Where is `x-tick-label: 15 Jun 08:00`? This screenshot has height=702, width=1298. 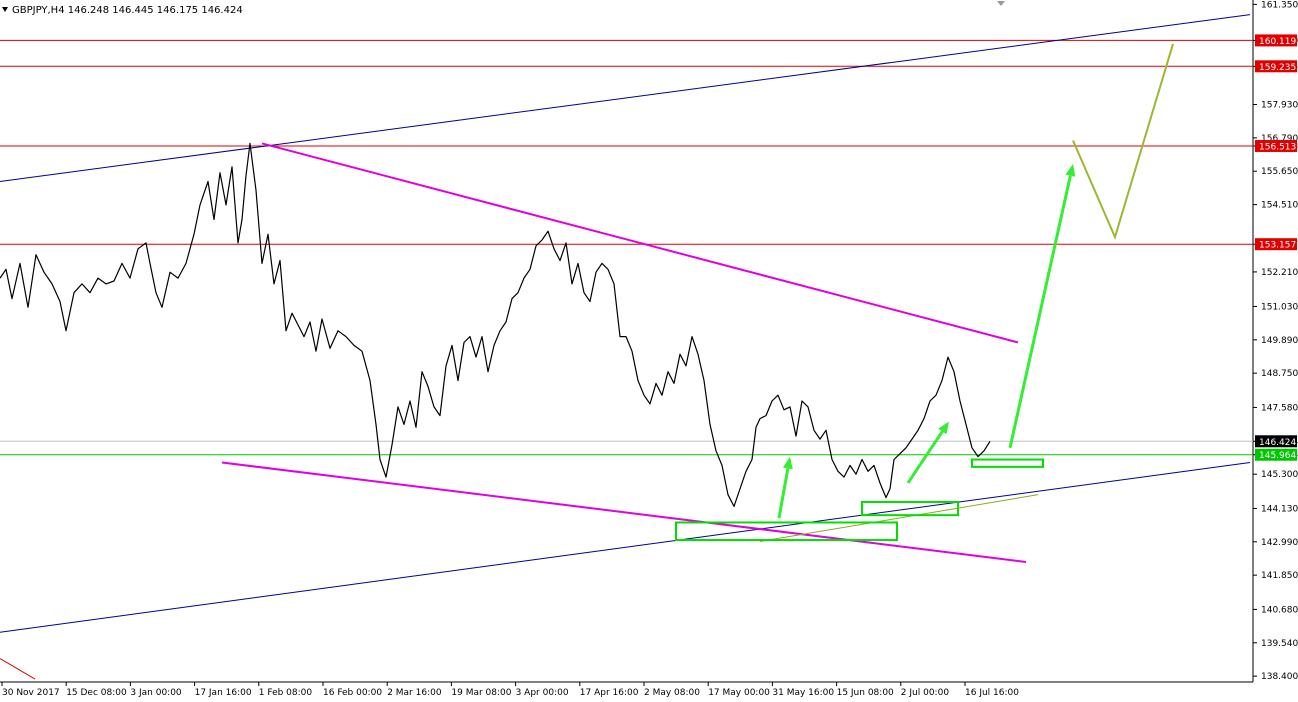 x-tick-label: 15 Jun 08:00 is located at coordinates (865, 693).